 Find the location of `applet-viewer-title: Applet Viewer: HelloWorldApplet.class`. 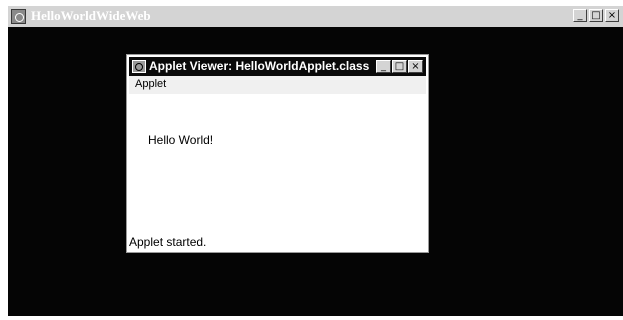

applet-viewer-title: Applet Viewer: HelloWorldApplet.class is located at coordinates (259, 66).